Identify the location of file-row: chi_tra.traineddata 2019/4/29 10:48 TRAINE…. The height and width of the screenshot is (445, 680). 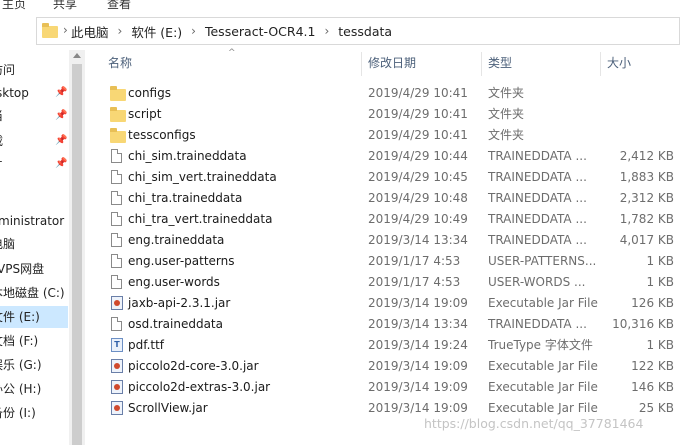
(390, 198).